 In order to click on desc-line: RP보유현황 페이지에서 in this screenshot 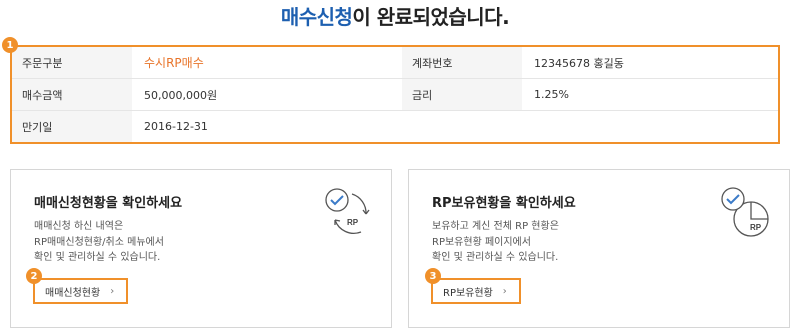, I will do `click(481, 242)`.